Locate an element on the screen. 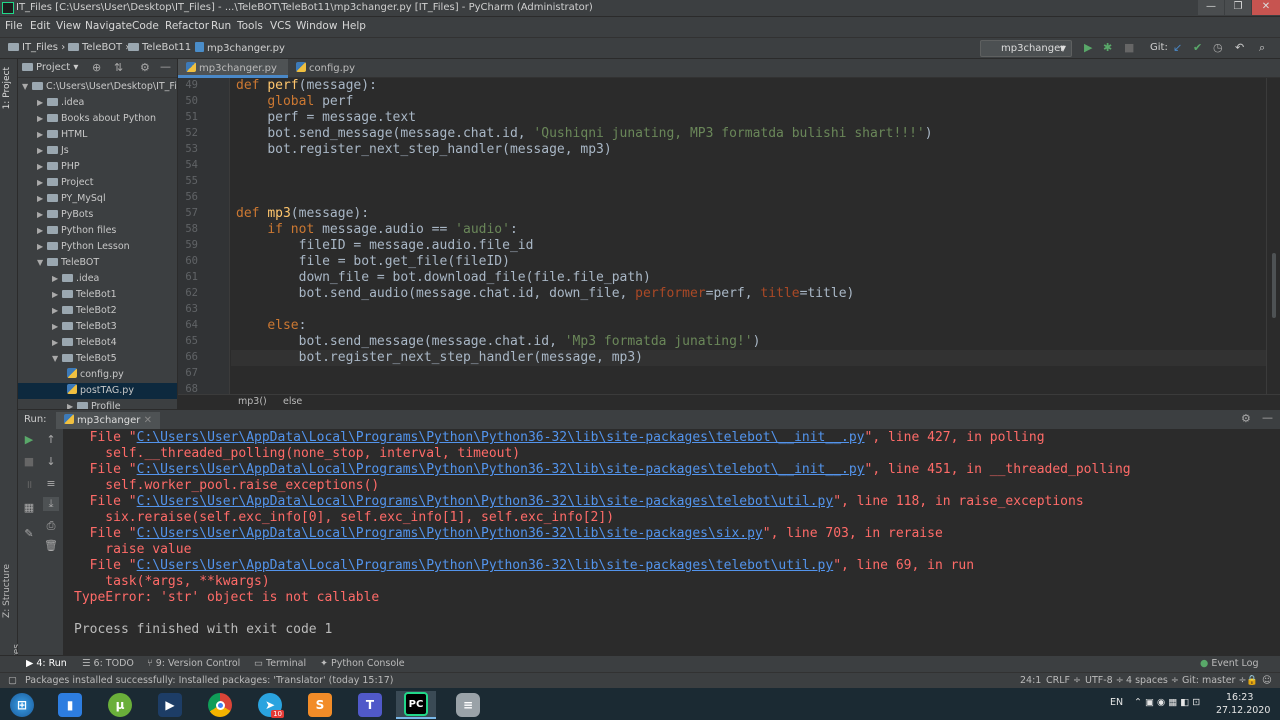 The height and width of the screenshot is (720, 1280). menu-help: Help is located at coordinates (354, 26).